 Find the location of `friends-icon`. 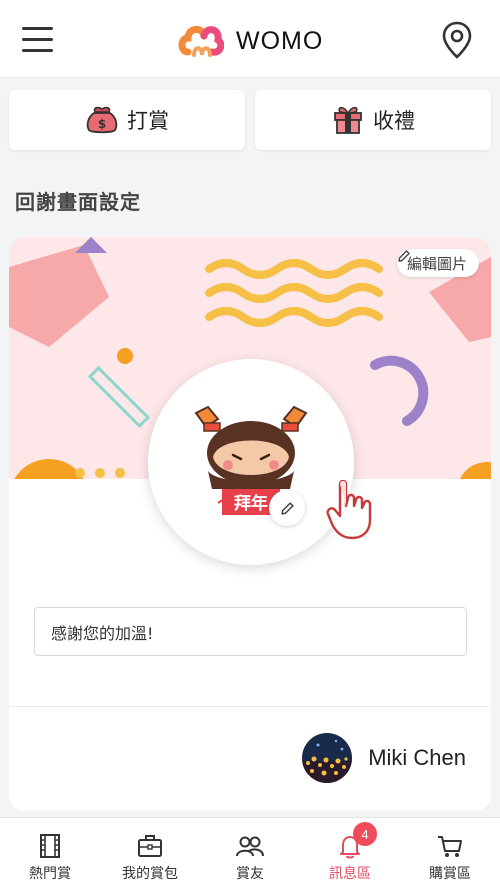

friends-icon is located at coordinates (250, 846).